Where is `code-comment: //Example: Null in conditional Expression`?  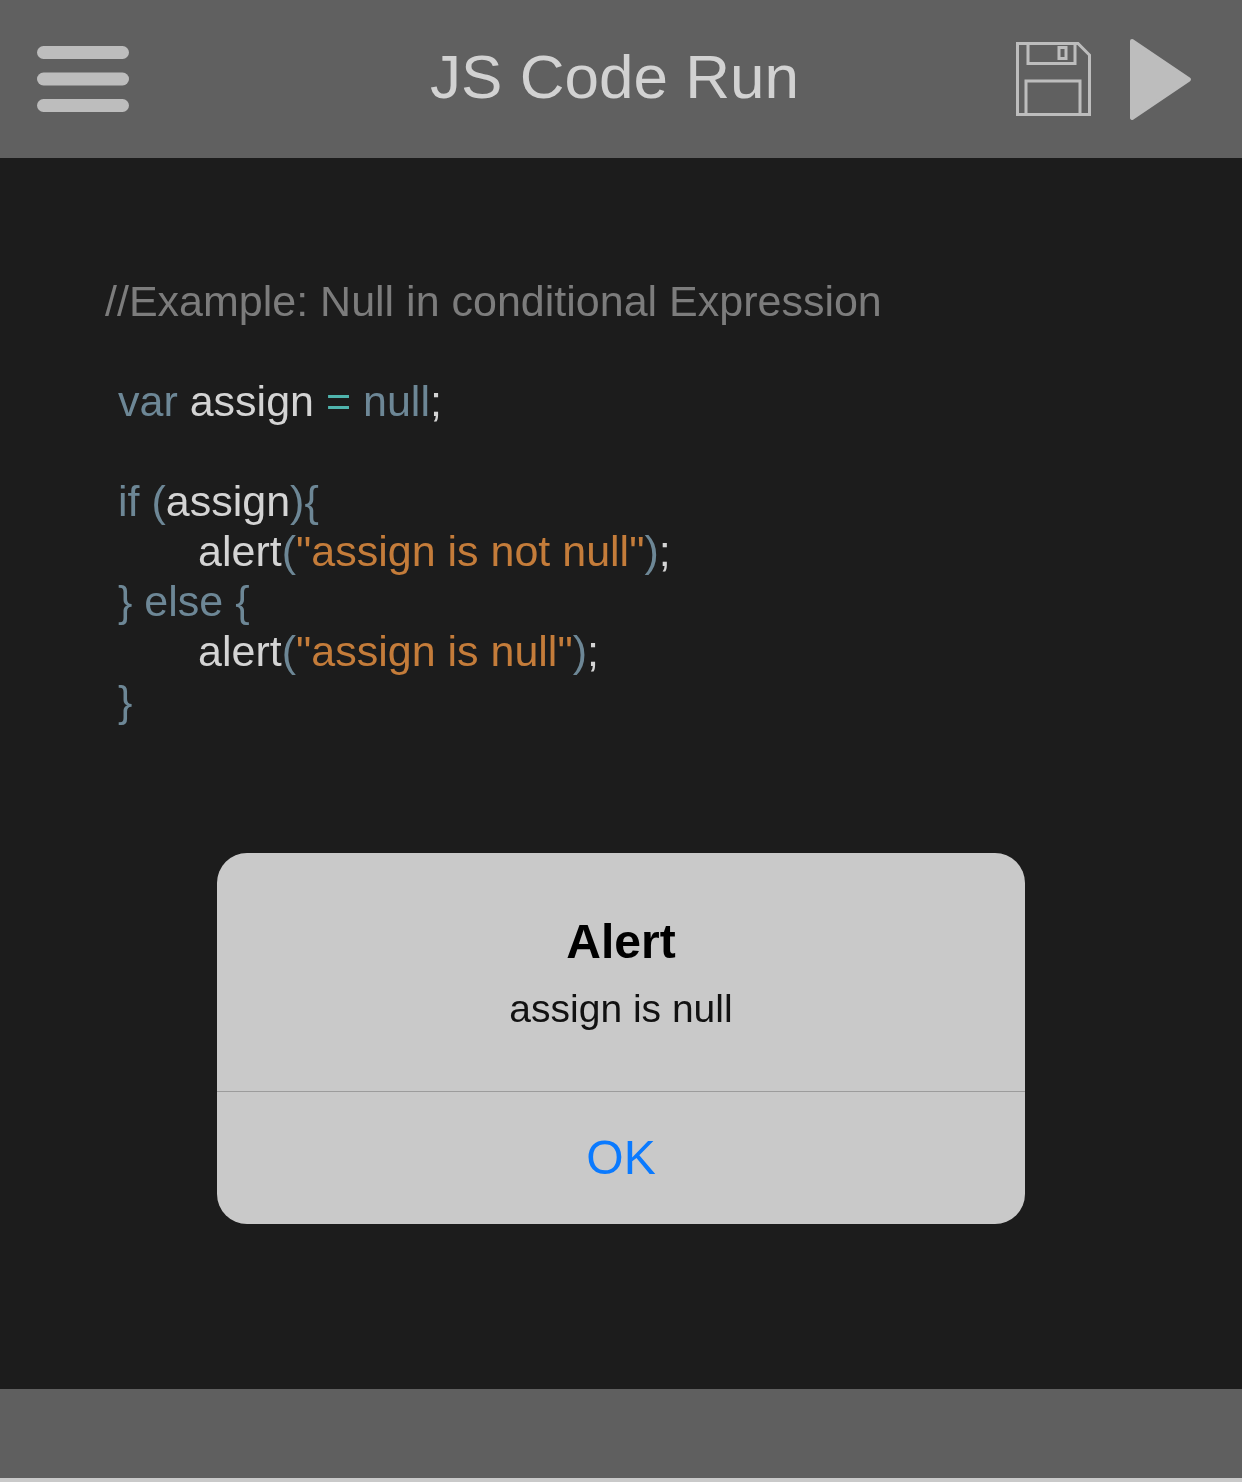
code-comment: //Example: Null in conditional Expression is located at coordinates (493, 301).